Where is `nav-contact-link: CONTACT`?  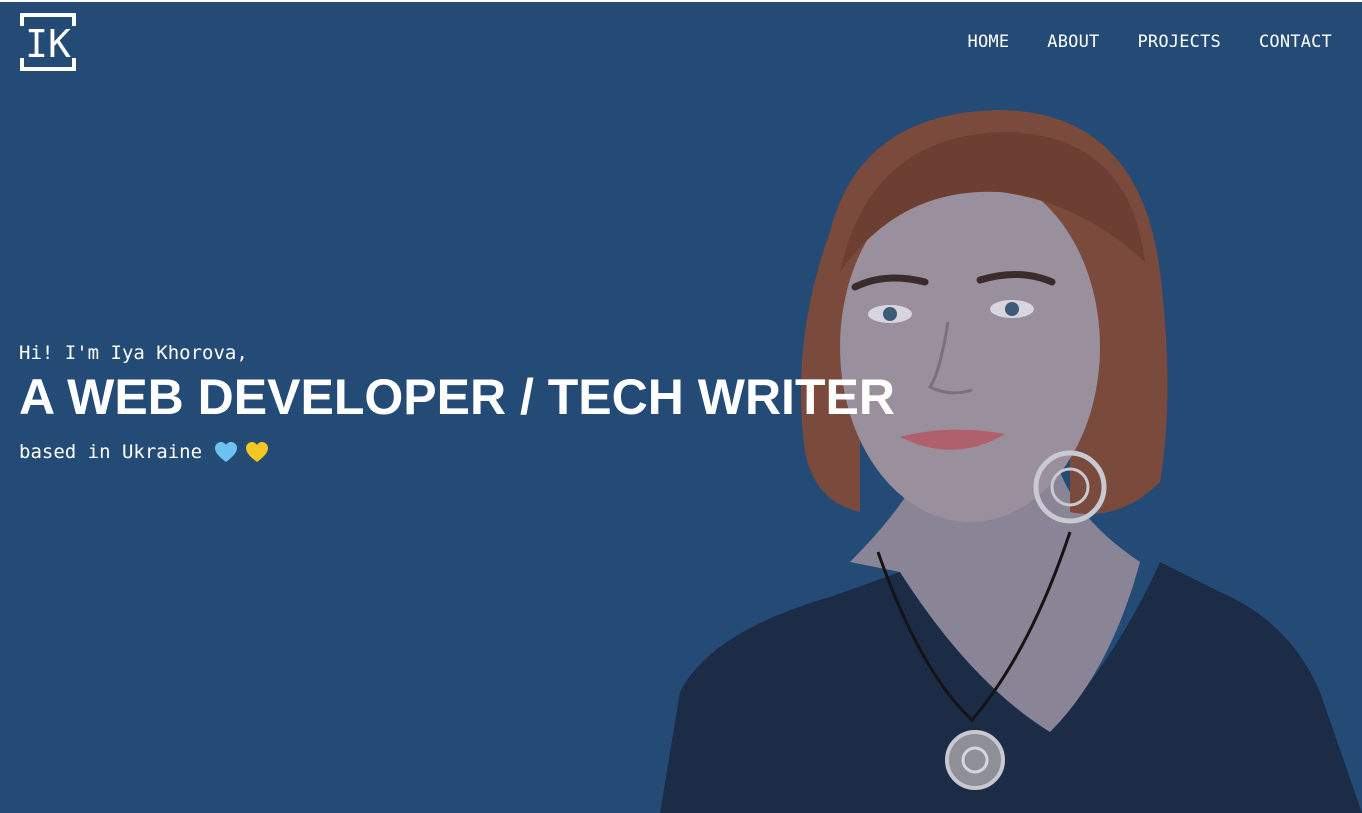
nav-contact-link: CONTACT is located at coordinates (1295, 42).